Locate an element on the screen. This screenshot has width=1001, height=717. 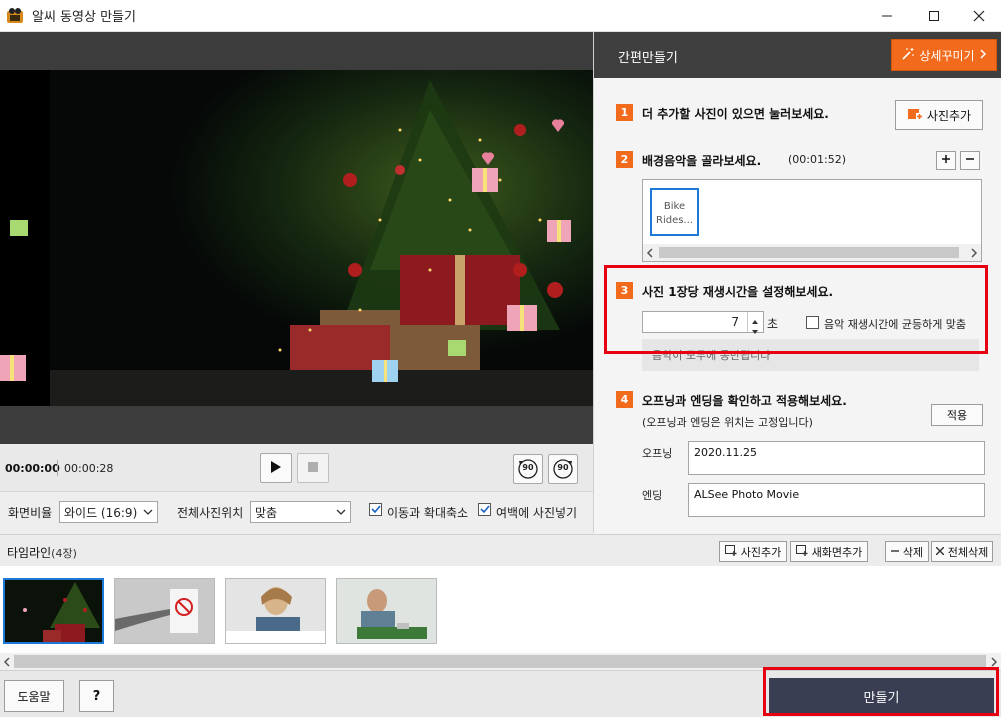
add-photo-button: 사진추가 is located at coordinates (939, 115).